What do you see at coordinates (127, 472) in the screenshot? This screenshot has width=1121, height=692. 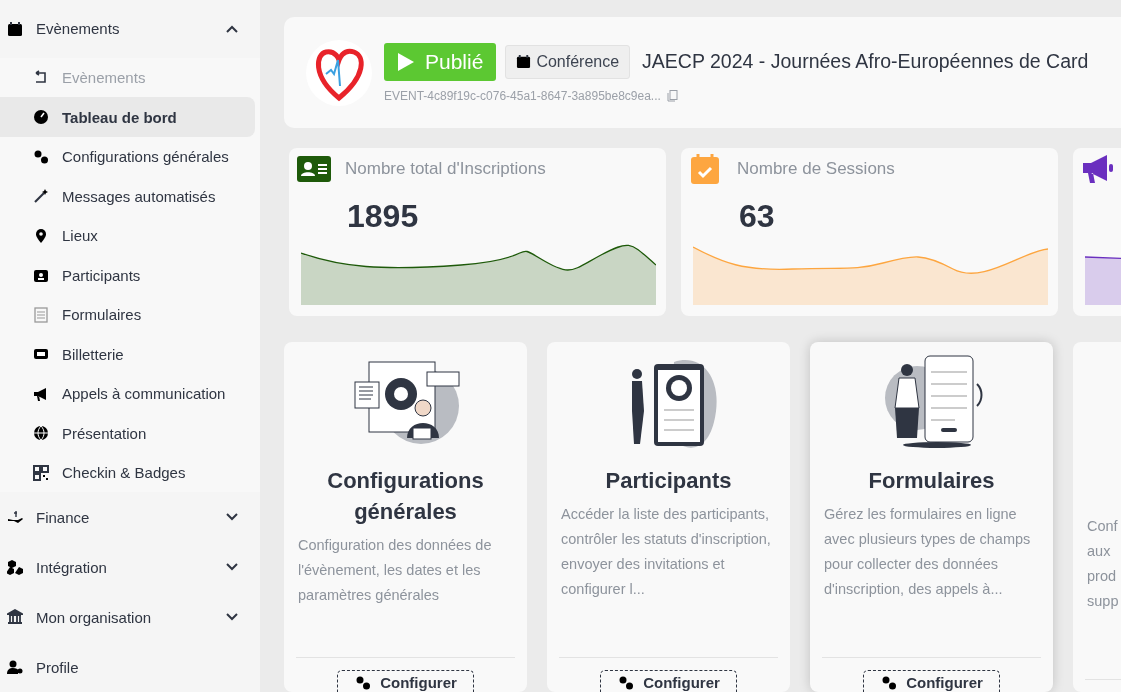 I see `sidebar-item: Checkin & Badges` at bounding box center [127, 472].